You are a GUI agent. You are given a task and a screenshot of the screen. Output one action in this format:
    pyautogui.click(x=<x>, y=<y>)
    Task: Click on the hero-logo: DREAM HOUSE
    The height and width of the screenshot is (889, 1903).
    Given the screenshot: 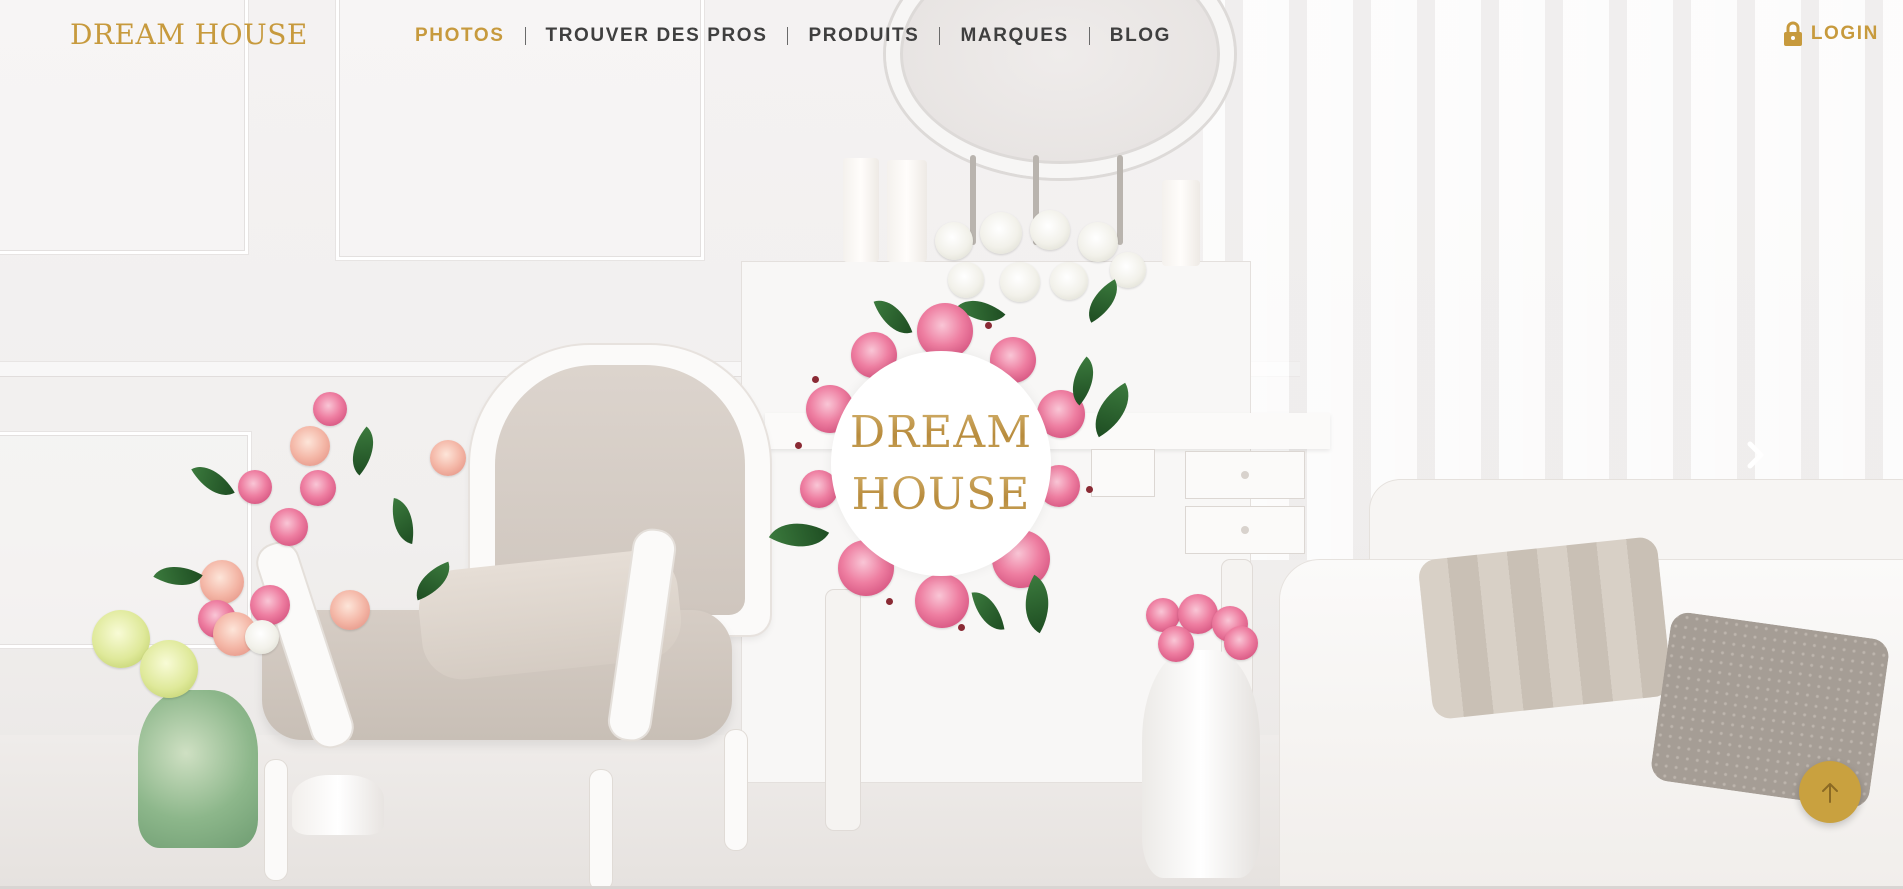 What is the action you would take?
    pyautogui.click(x=941, y=463)
    